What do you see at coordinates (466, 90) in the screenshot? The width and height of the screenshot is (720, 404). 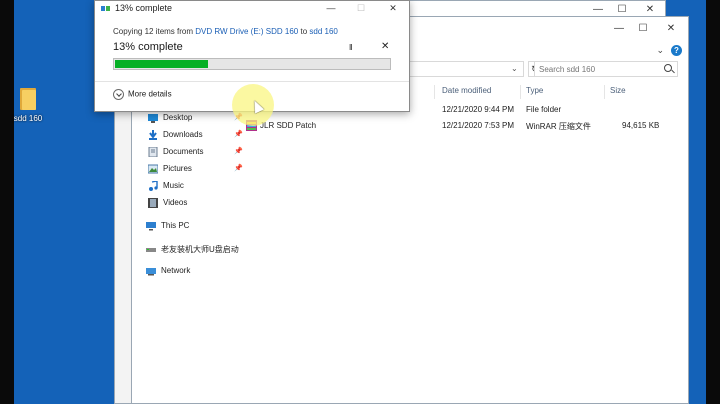 I see `column-date-modified: Date modified` at bounding box center [466, 90].